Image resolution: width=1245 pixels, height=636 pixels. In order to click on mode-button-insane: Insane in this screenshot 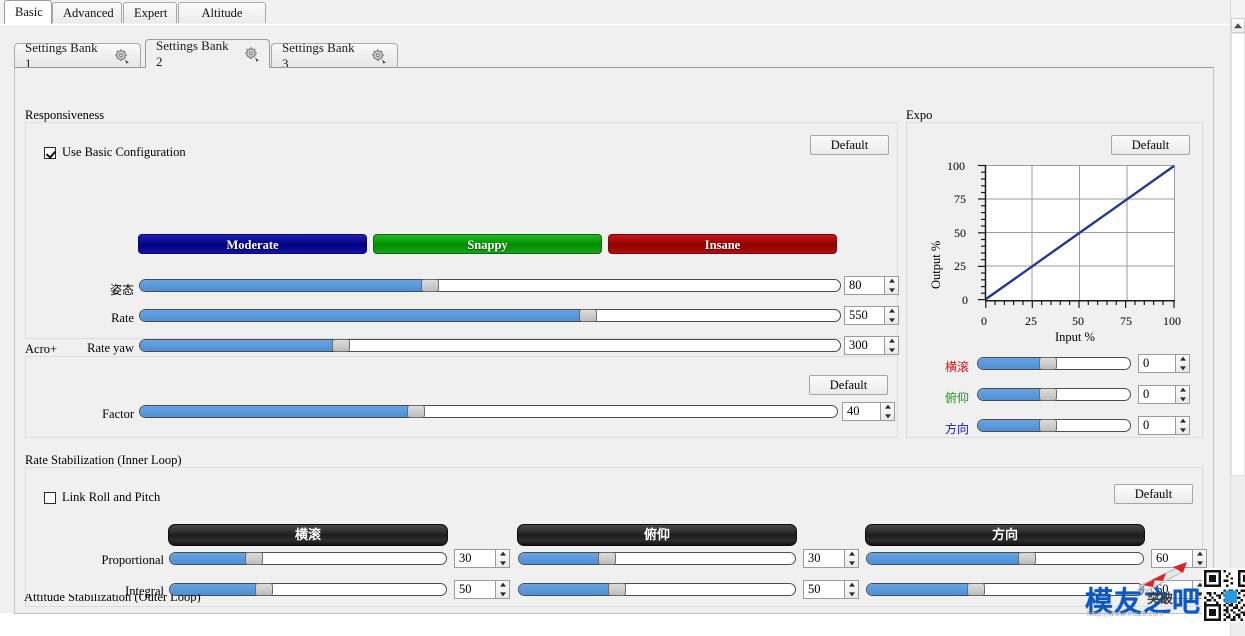, I will do `click(722, 244)`.